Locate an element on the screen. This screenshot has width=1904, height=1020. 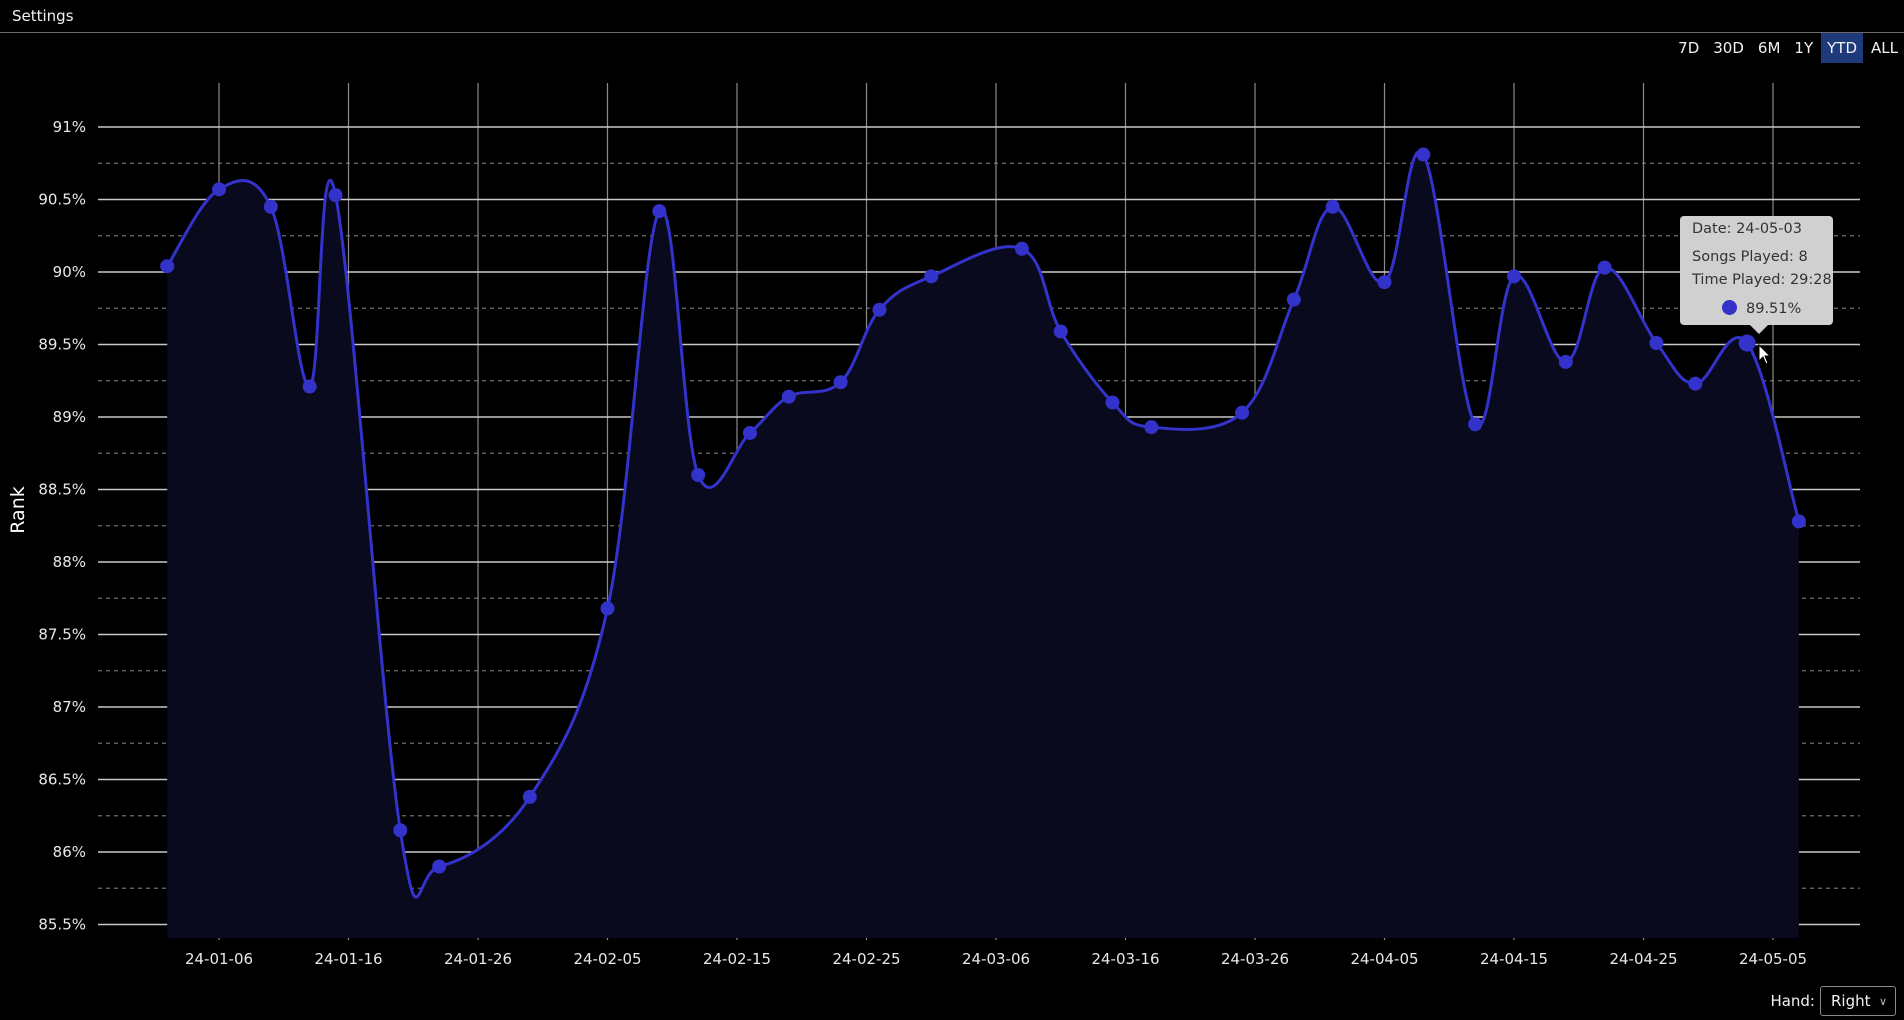
tooltip-songs-played: Songs Played: 8 is located at coordinates (1750, 257).